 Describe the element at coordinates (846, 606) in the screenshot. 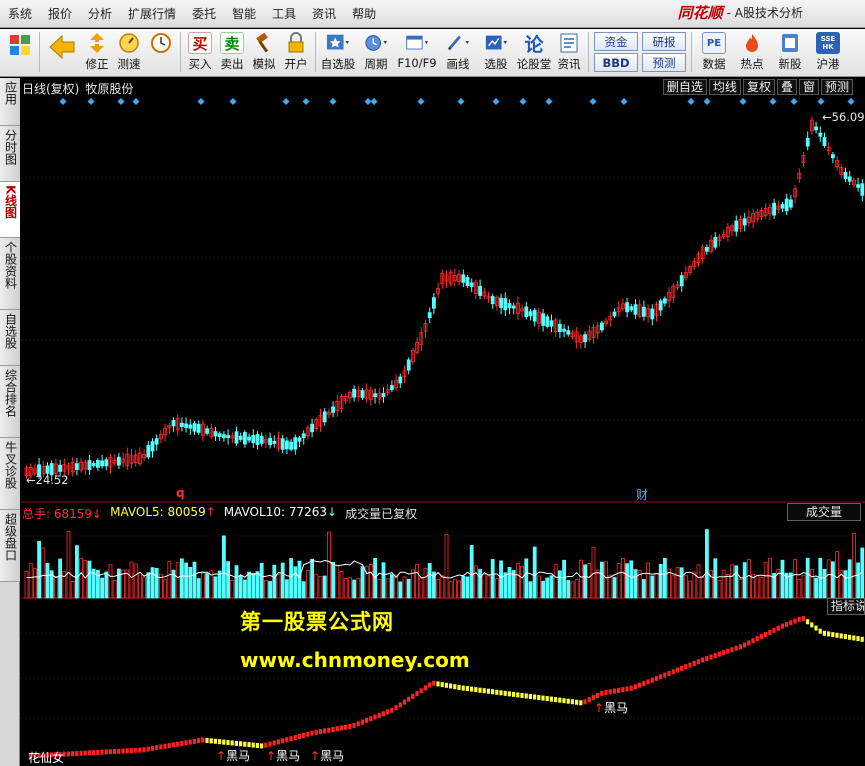

I see `indicator-help-button: 指标说明` at that location.